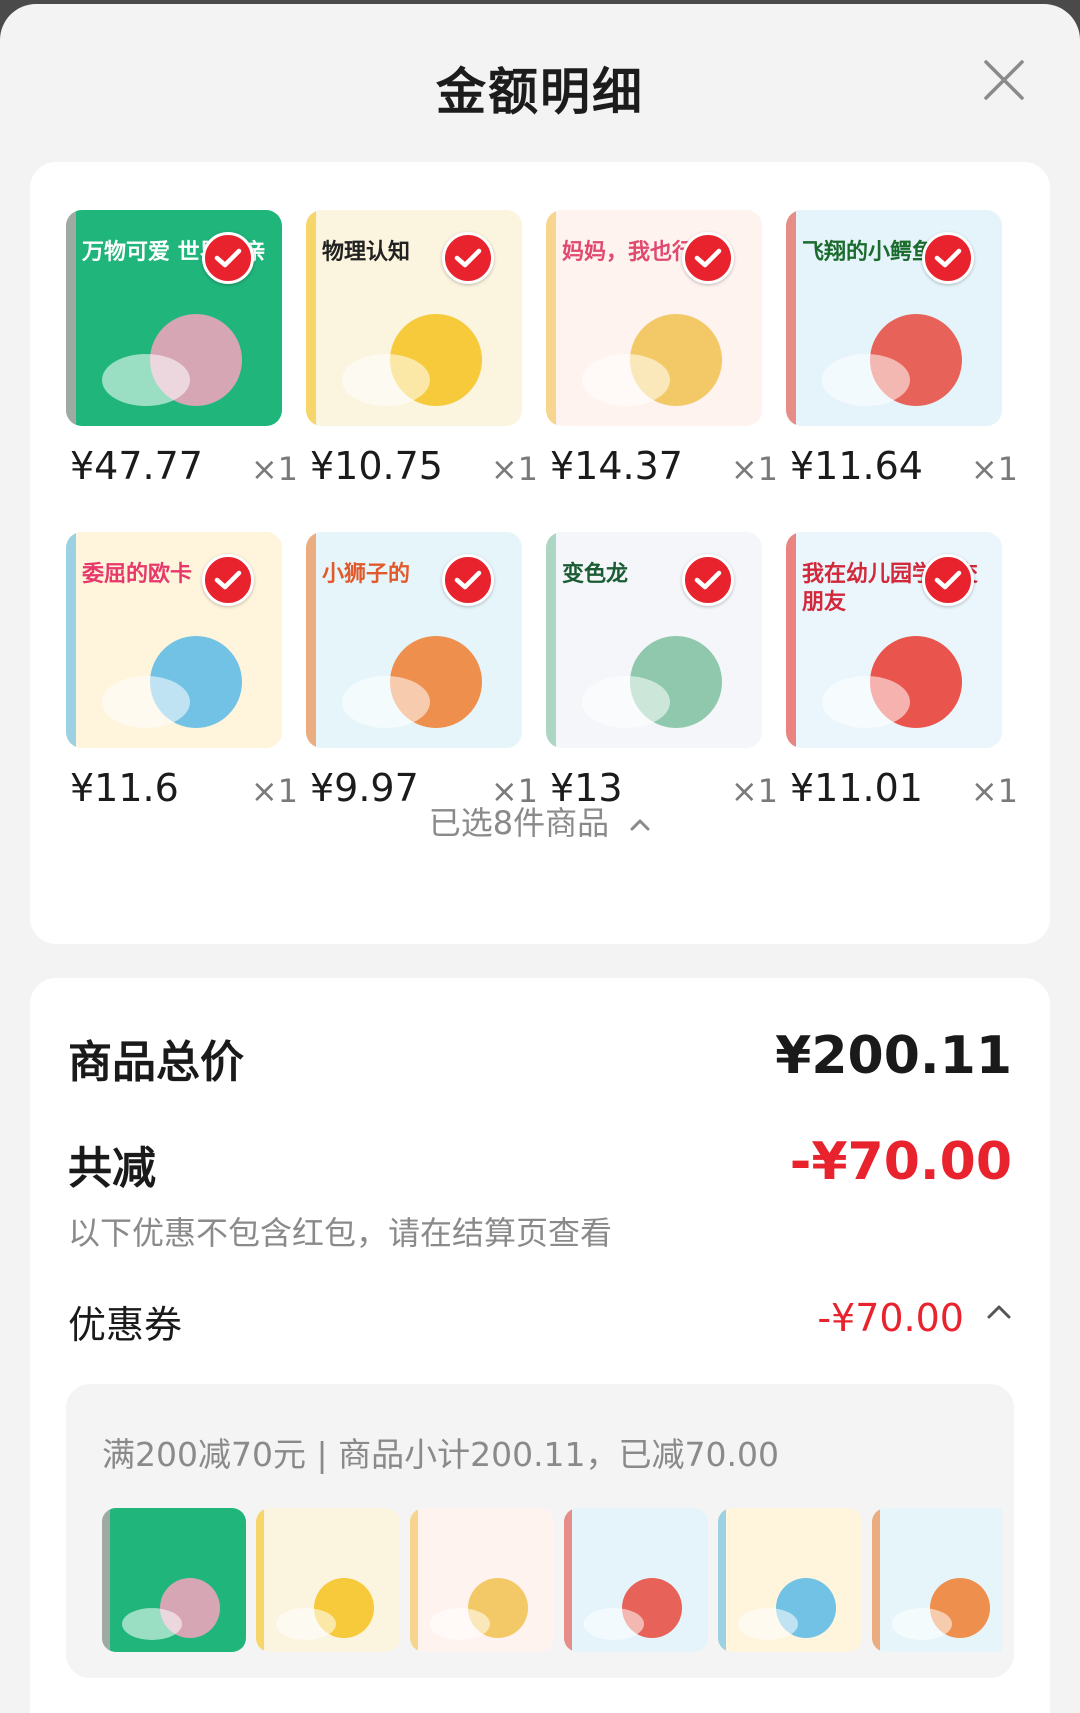 This screenshot has height=1713, width=1080. I want to click on product-item: 小狮子的 ¥9.97 ×1, so click(426, 677).